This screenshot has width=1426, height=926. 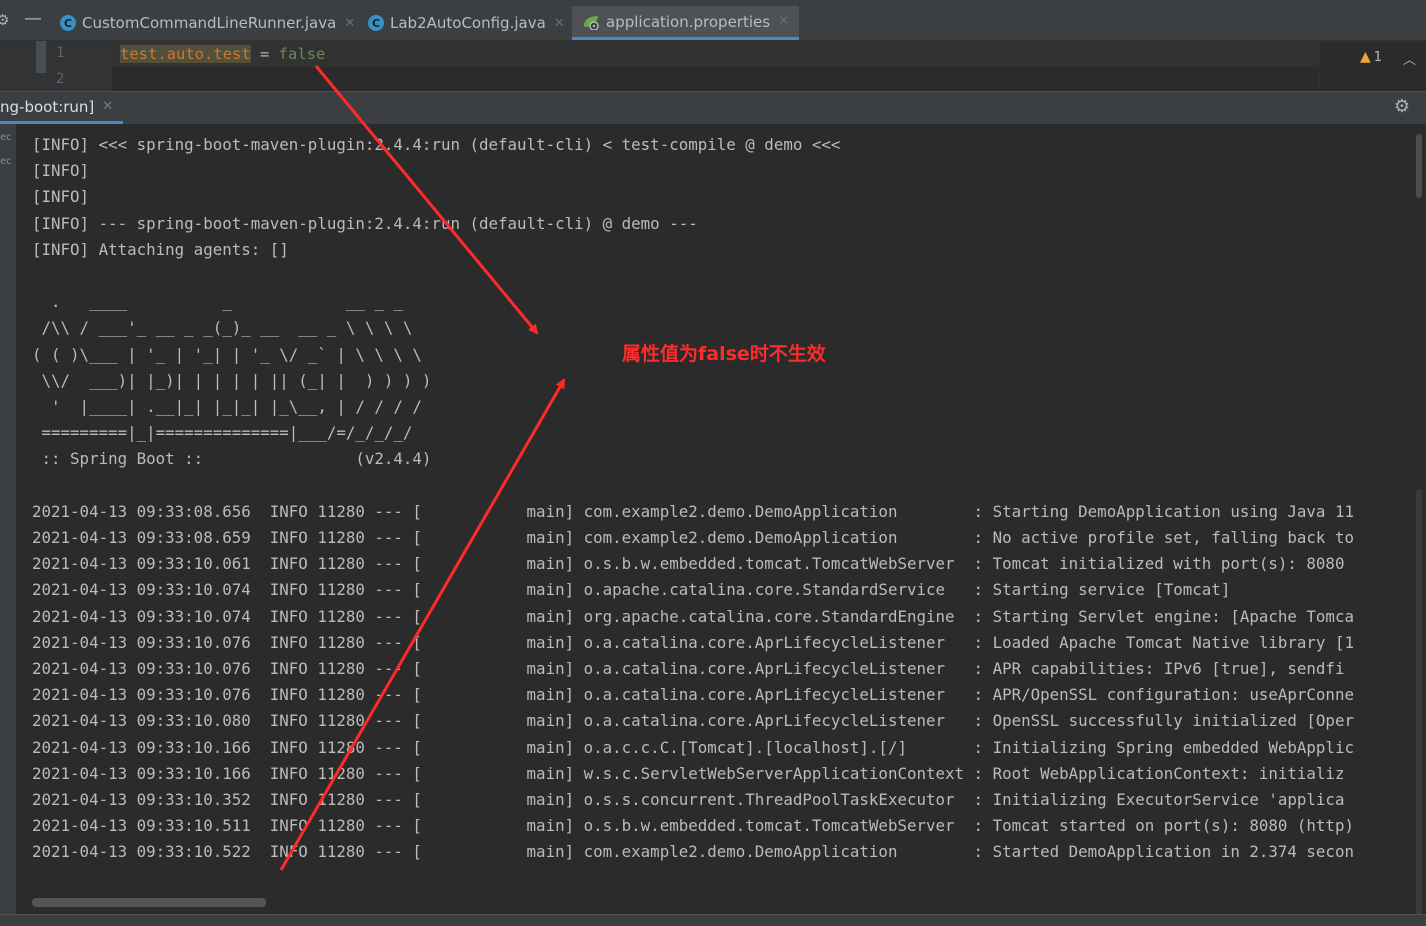 What do you see at coordinates (232, 380) in the screenshot?
I see `console-line: \\/ ___)| |_)| | | | | || (_| | ) ) ) )` at bounding box center [232, 380].